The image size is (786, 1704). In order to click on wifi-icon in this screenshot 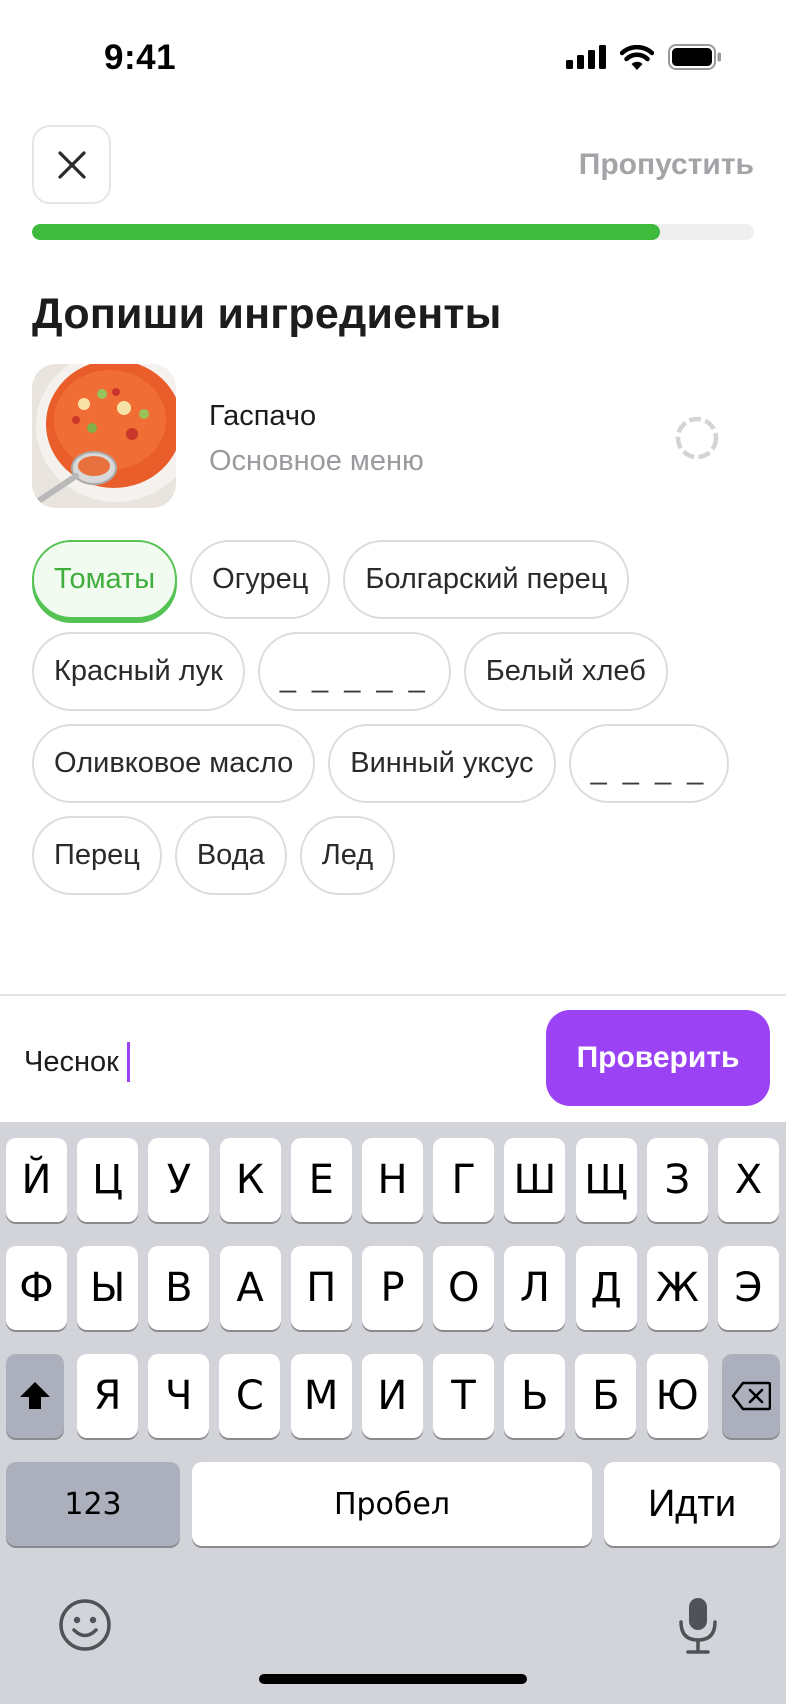, I will do `click(637, 57)`.